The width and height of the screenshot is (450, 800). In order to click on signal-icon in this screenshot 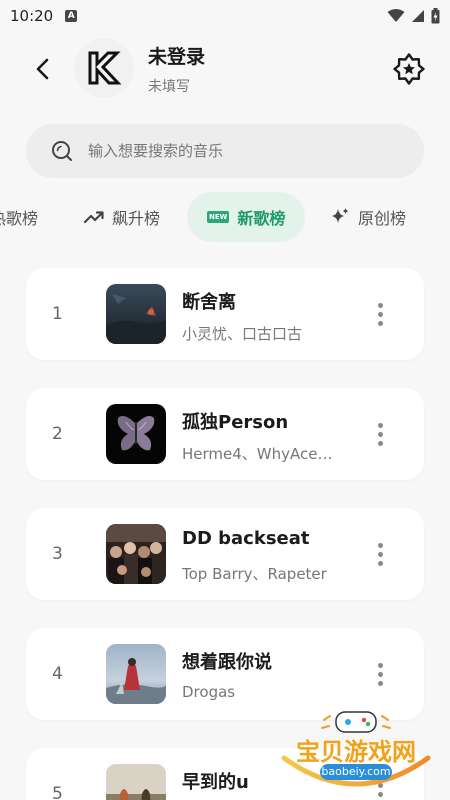, I will do `click(418, 16)`.